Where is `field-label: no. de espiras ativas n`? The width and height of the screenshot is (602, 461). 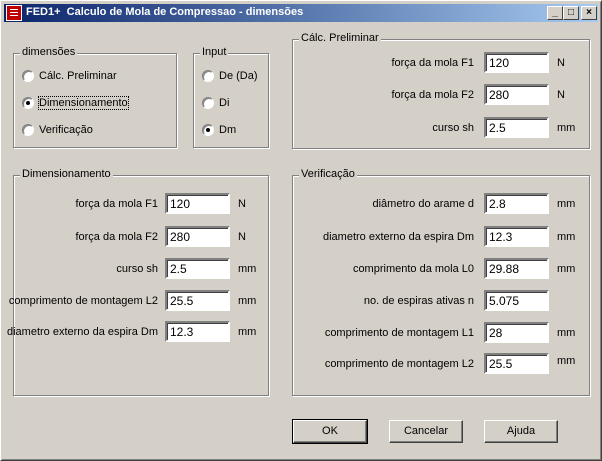 field-label: no. de espiras ativas n is located at coordinates (418, 301).